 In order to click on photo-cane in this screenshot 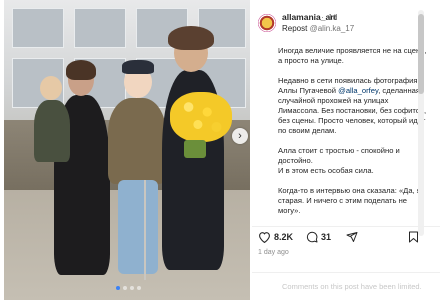, I will do `click(145, 230)`.